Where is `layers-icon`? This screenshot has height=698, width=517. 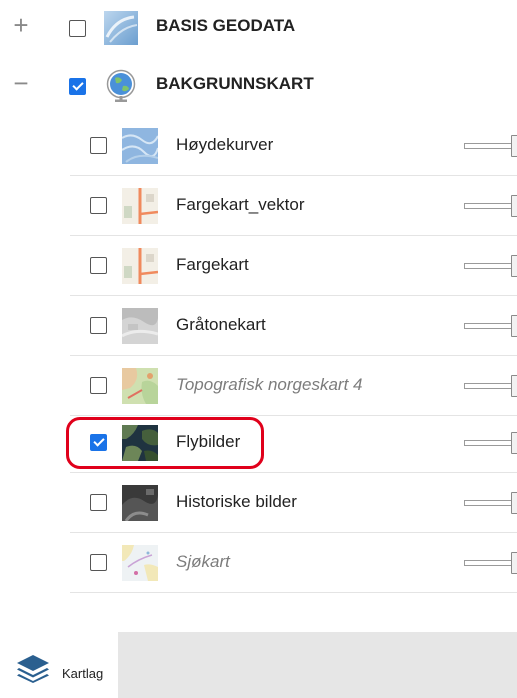 layers-icon is located at coordinates (33, 669).